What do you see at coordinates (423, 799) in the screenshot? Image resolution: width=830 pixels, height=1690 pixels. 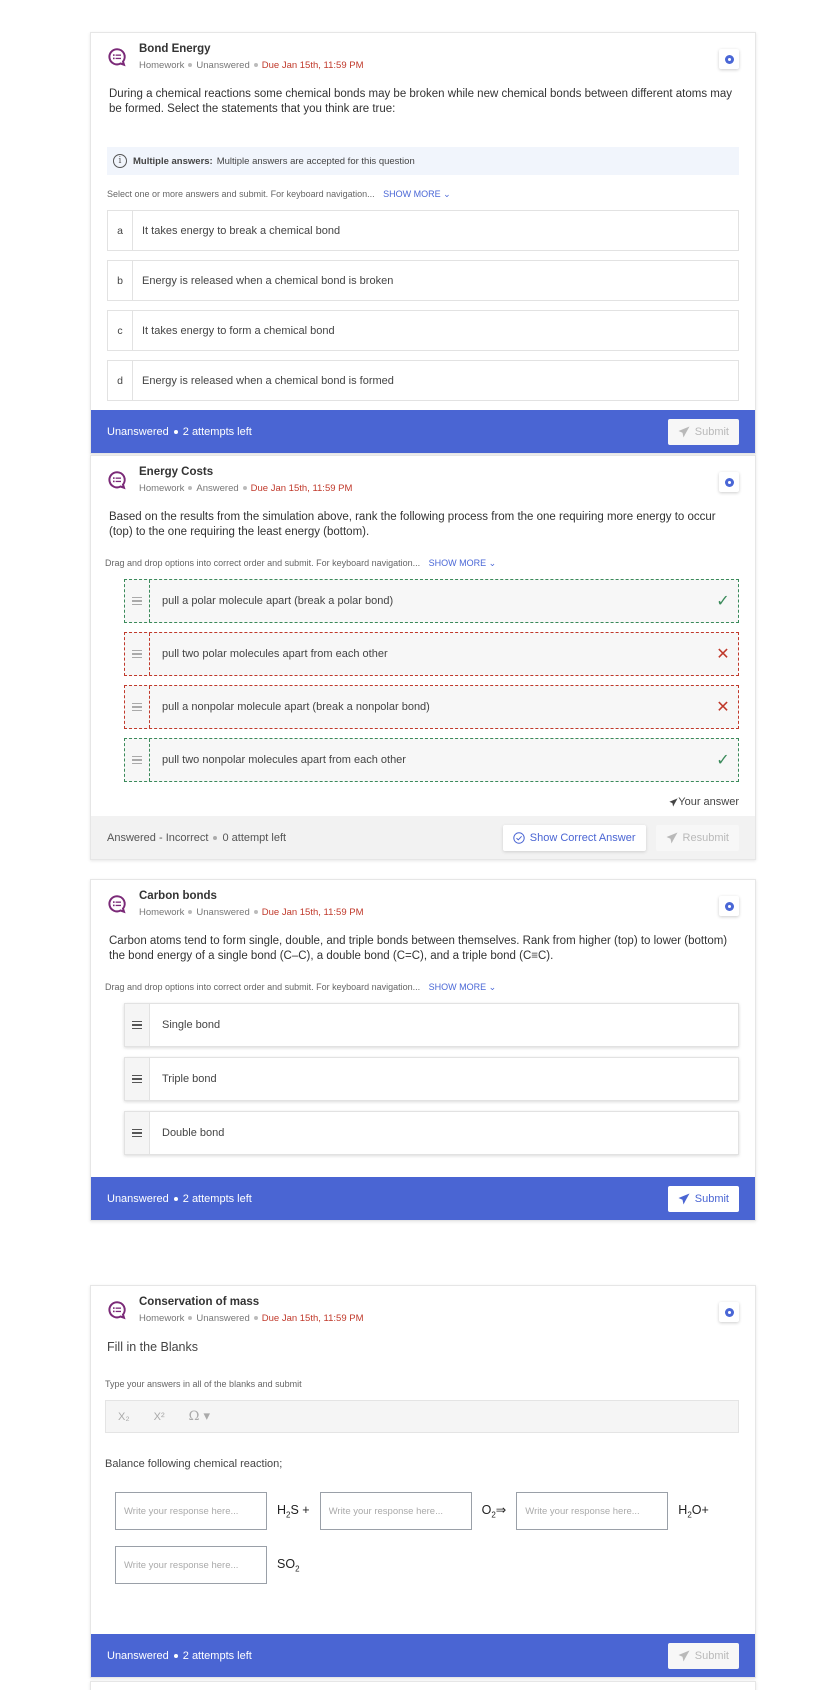 I see `your-answer-label: Your answer` at bounding box center [423, 799].